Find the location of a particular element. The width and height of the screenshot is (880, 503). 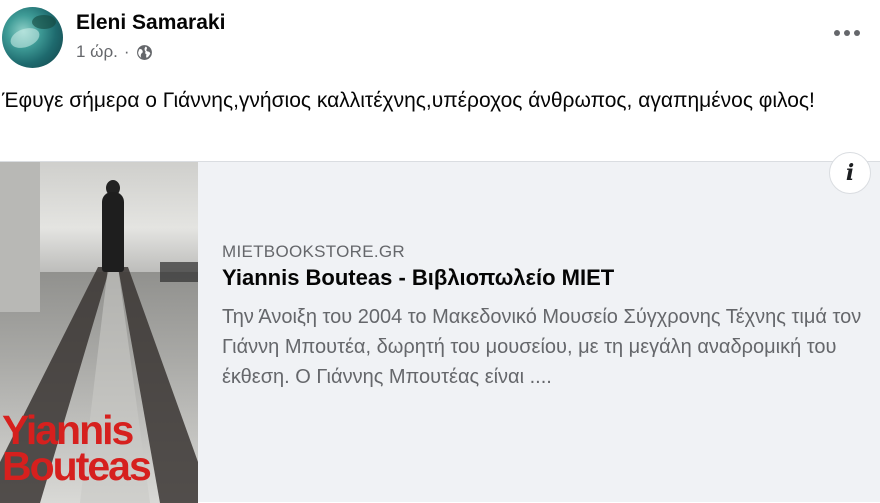

info-icon: i is located at coordinates (850, 173).